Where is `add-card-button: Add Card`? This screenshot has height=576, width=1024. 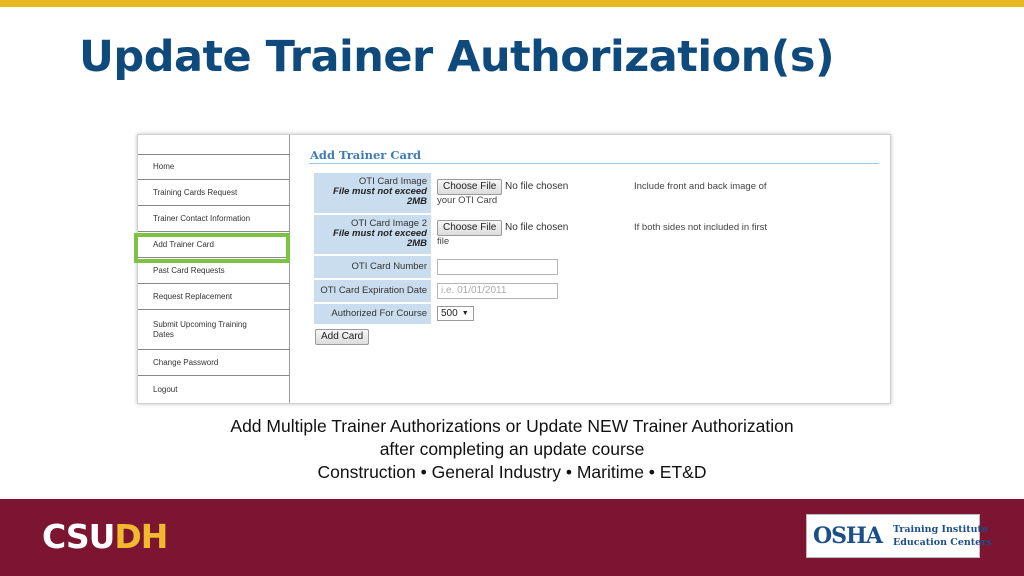 add-card-button: Add Card is located at coordinates (342, 337).